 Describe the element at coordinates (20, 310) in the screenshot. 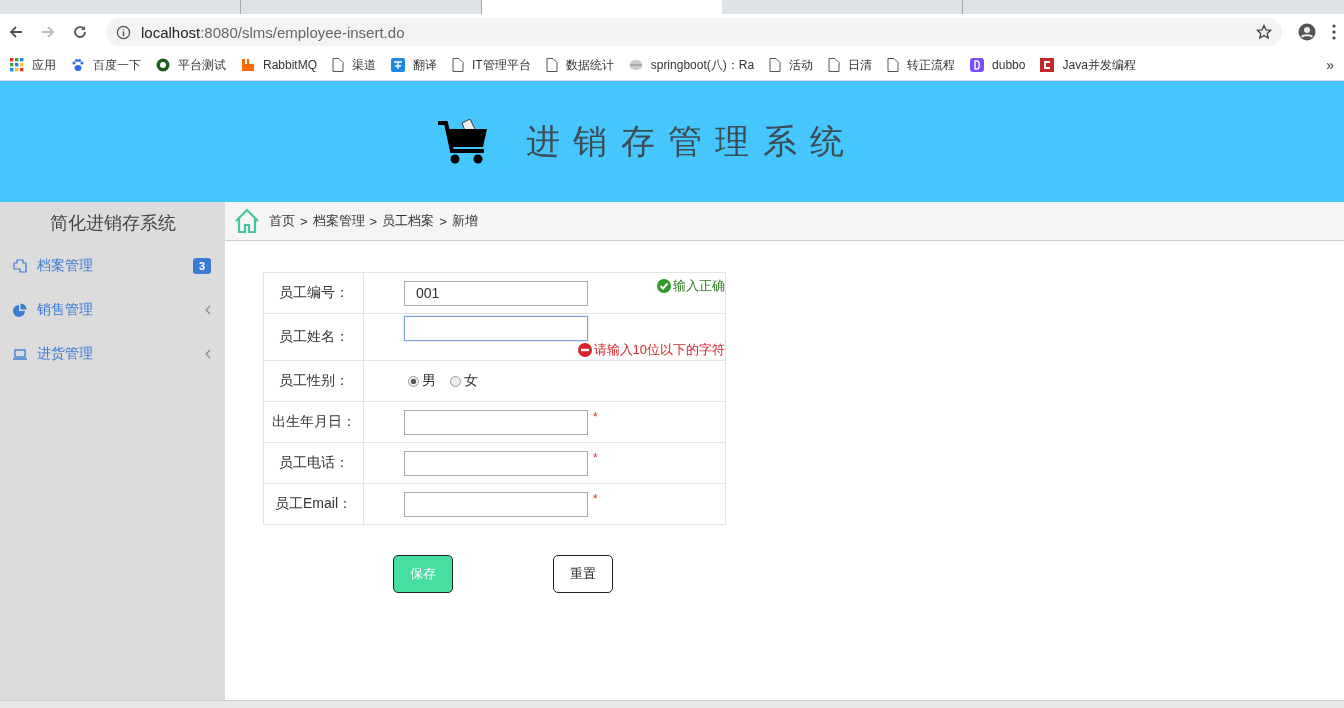

I see `pie-chart-icon` at that location.